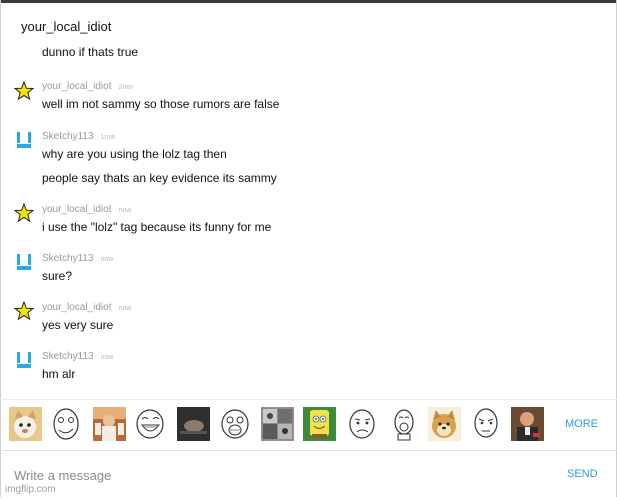 The width and height of the screenshot is (617, 499). I want to click on message-timestamp: 1min, so click(108, 137).